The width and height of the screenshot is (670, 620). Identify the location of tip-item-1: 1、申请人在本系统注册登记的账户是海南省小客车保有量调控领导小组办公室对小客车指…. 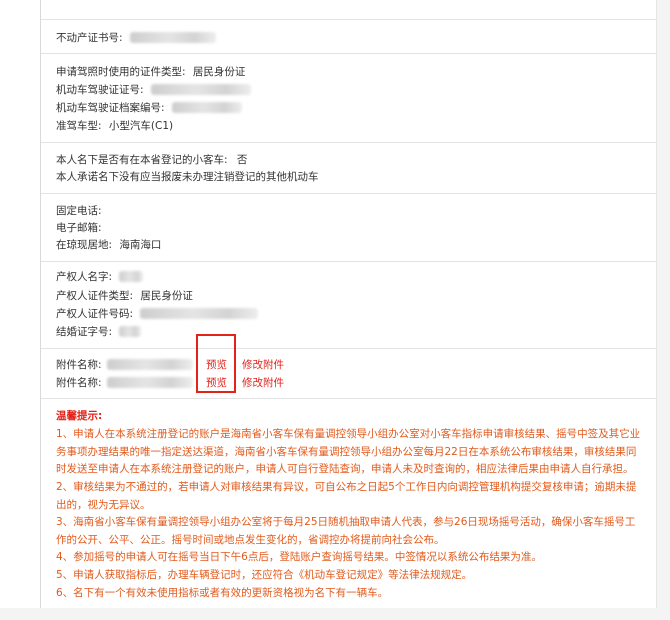
(348, 451).